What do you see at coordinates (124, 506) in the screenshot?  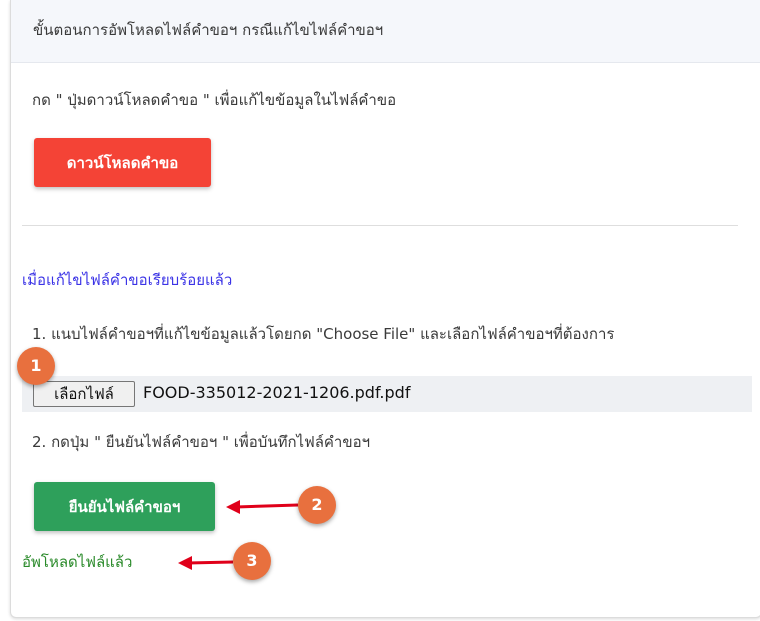 I see `confirm-file-button: ยืนยันไฟล์คำขอฯ` at bounding box center [124, 506].